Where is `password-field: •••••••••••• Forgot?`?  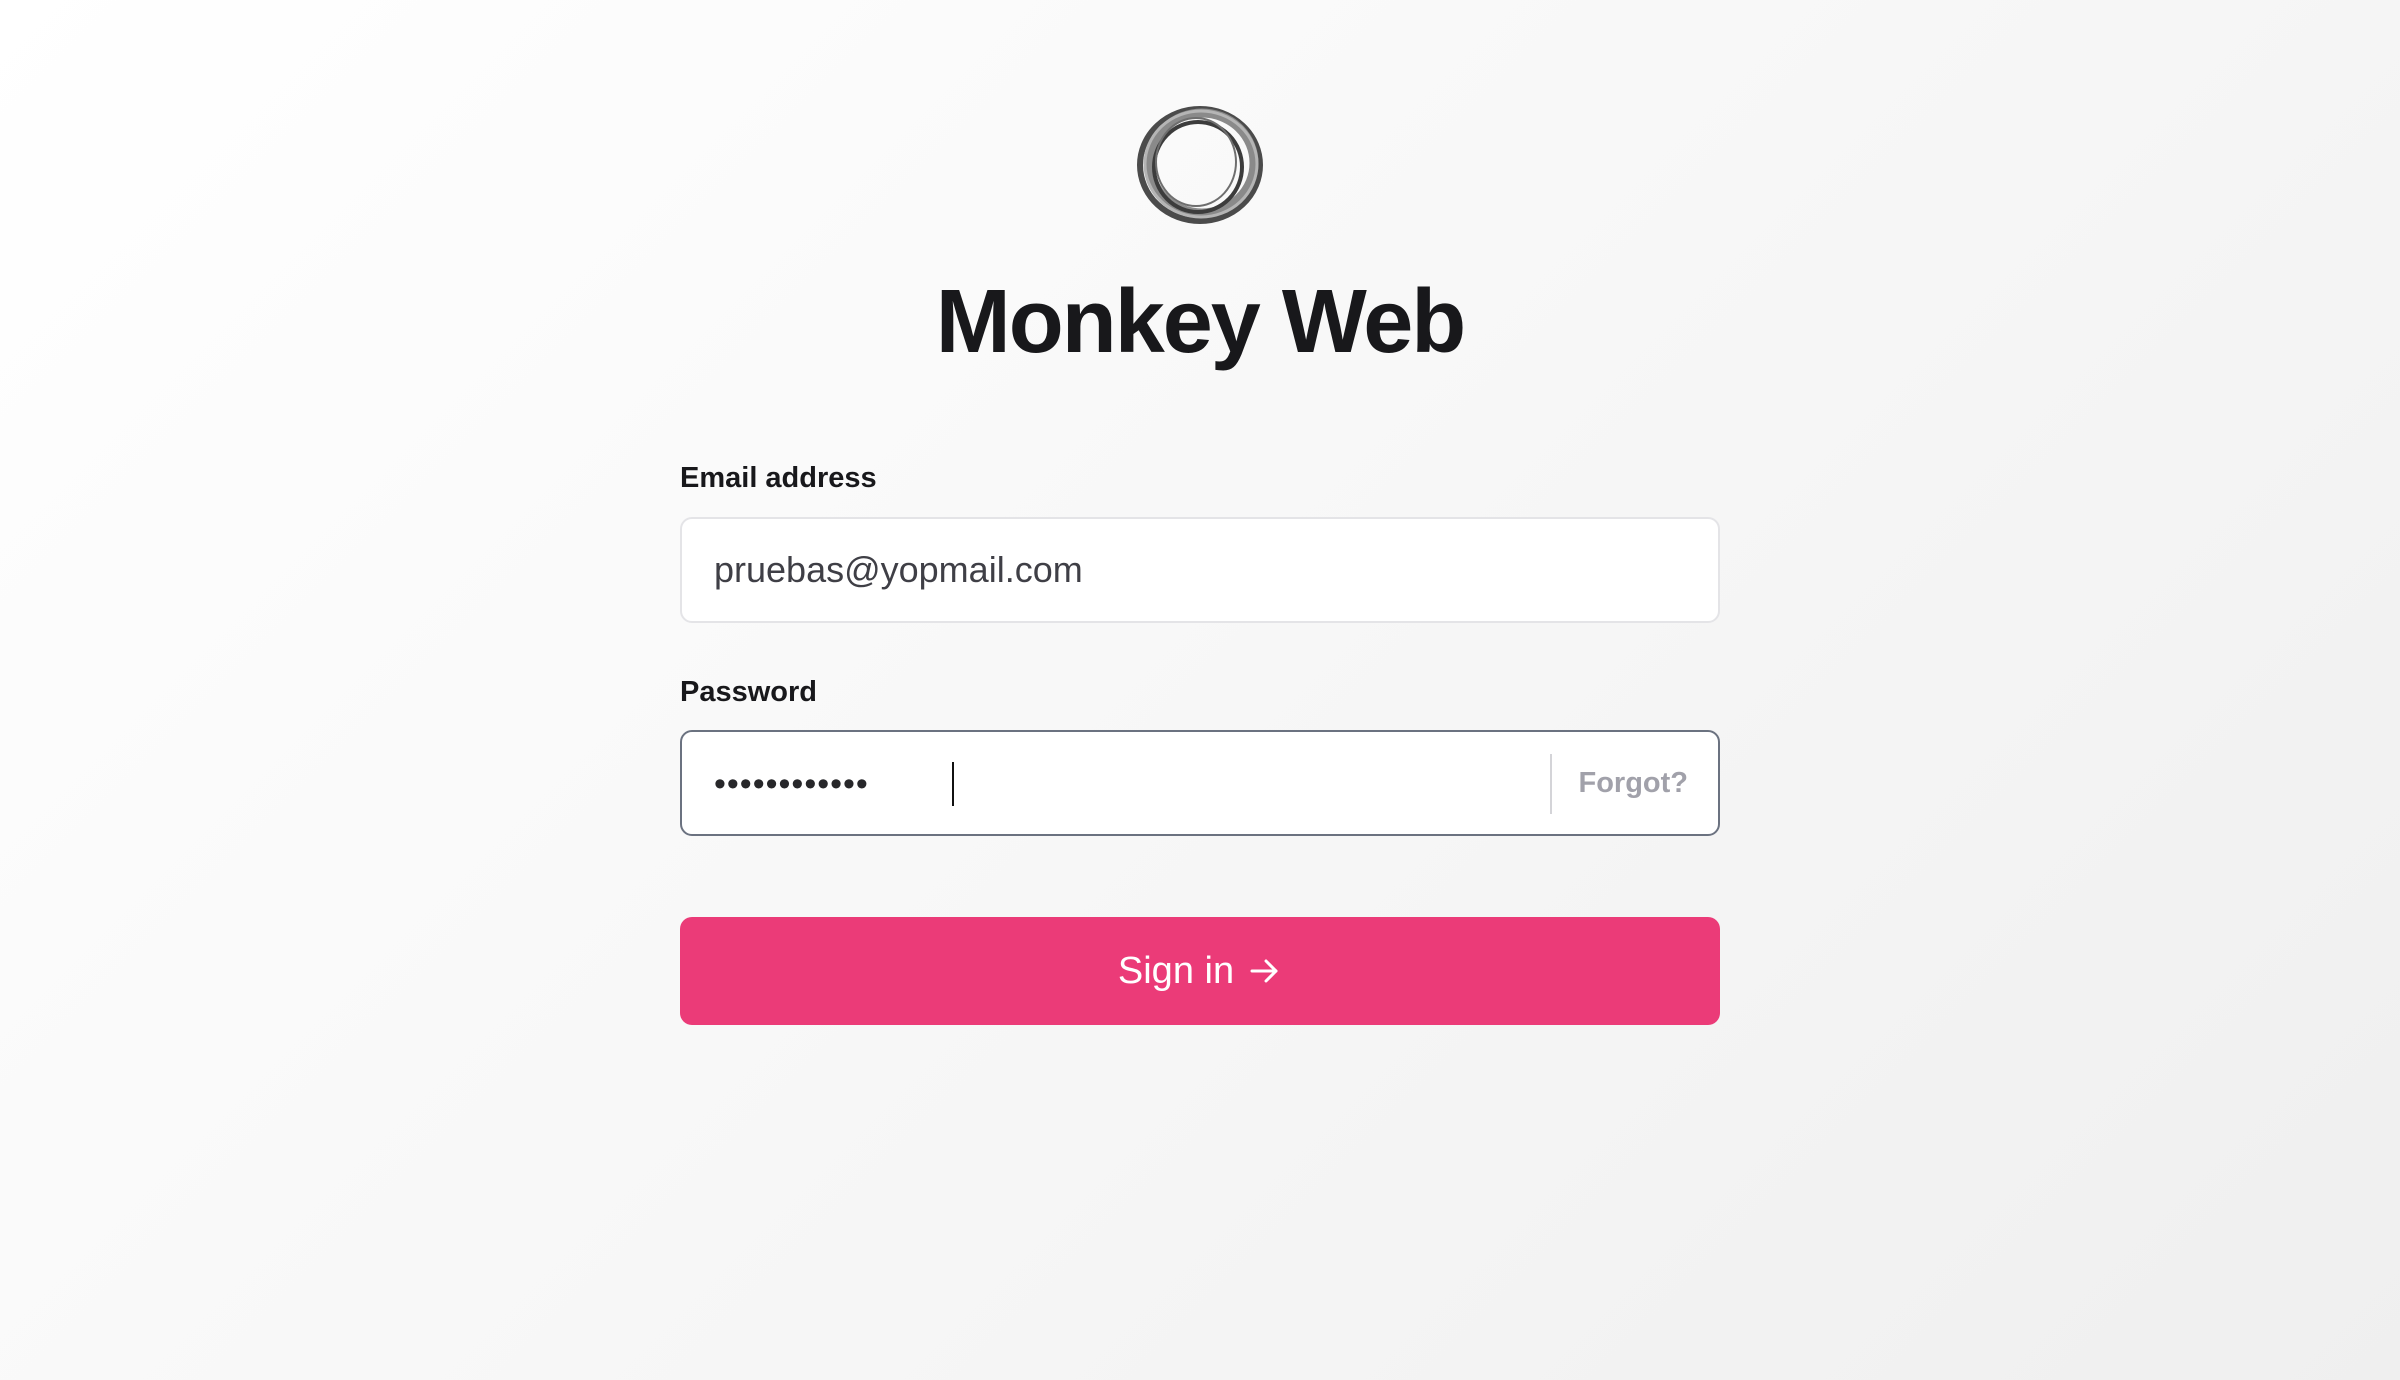
password-field: •••••••••••• Forgot? is located at coordinates (1200, 783).